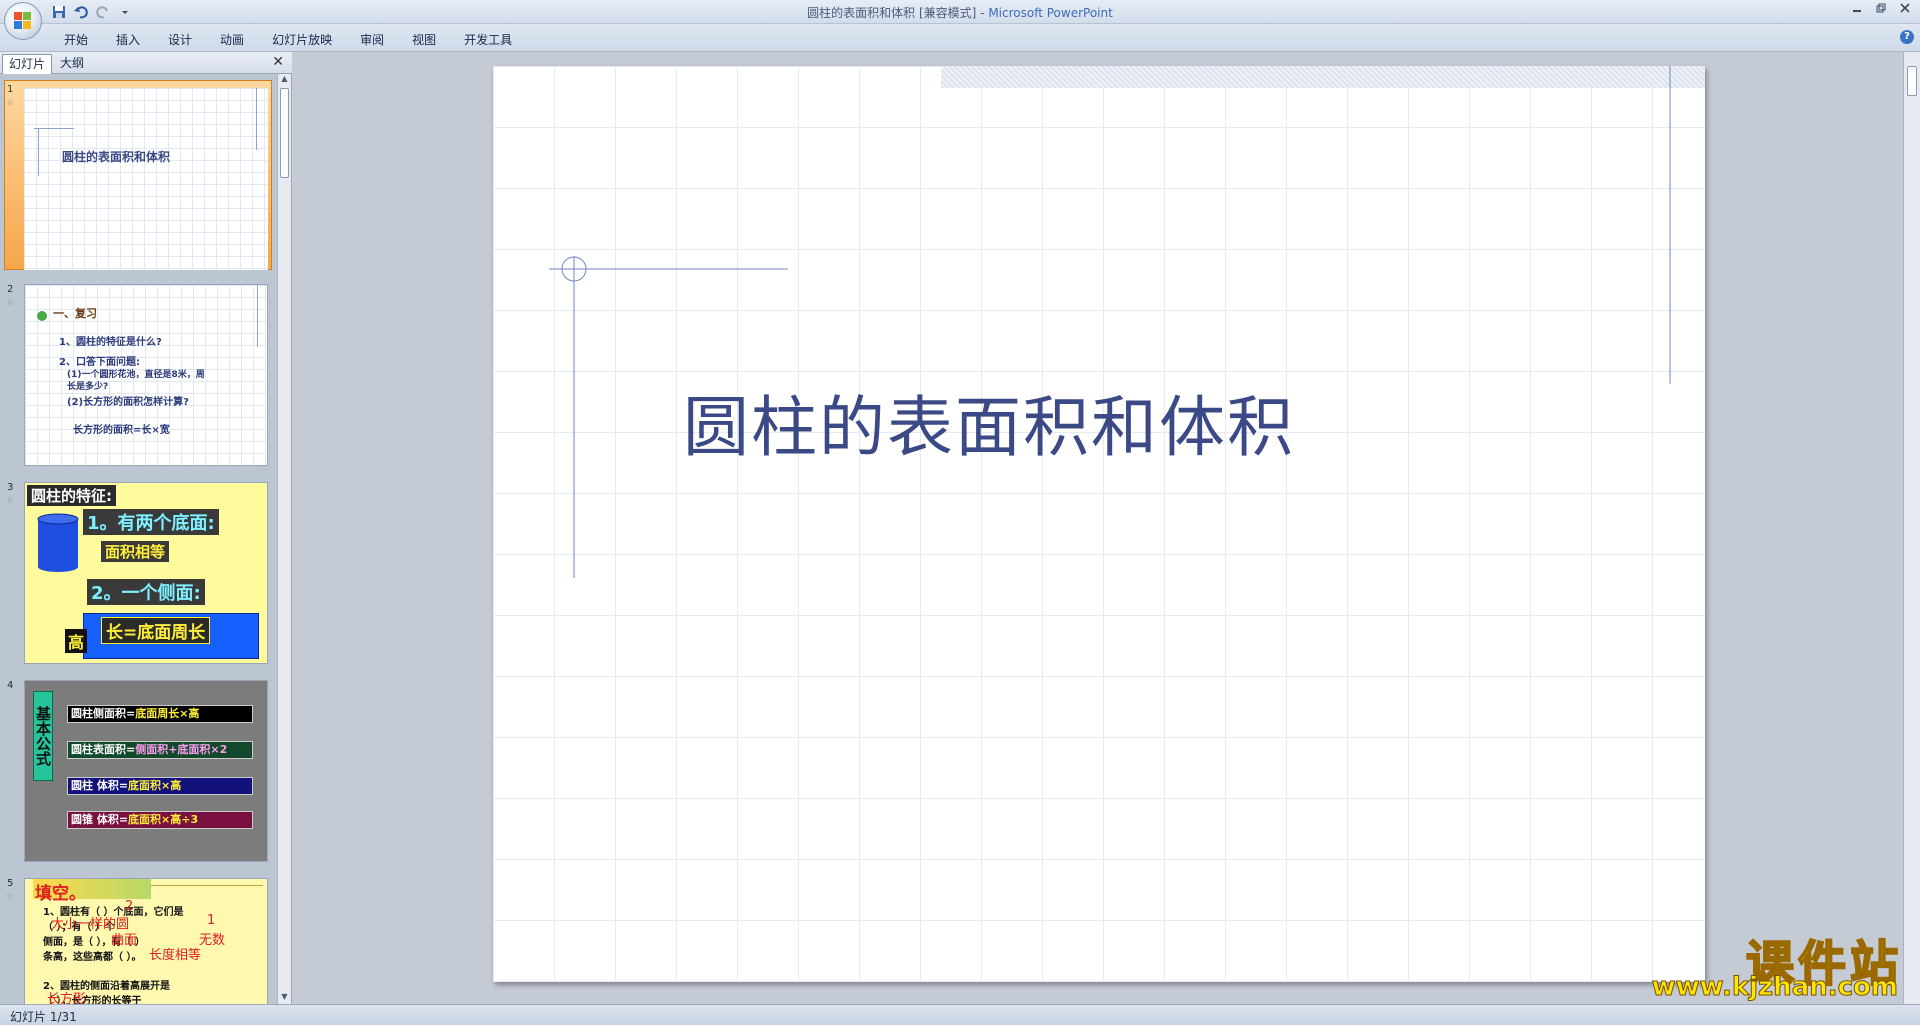  Describe the element at coordinates (151, 522) in the screenshot. I see `thumbnail-line: 1。有两个底面:` at that location.